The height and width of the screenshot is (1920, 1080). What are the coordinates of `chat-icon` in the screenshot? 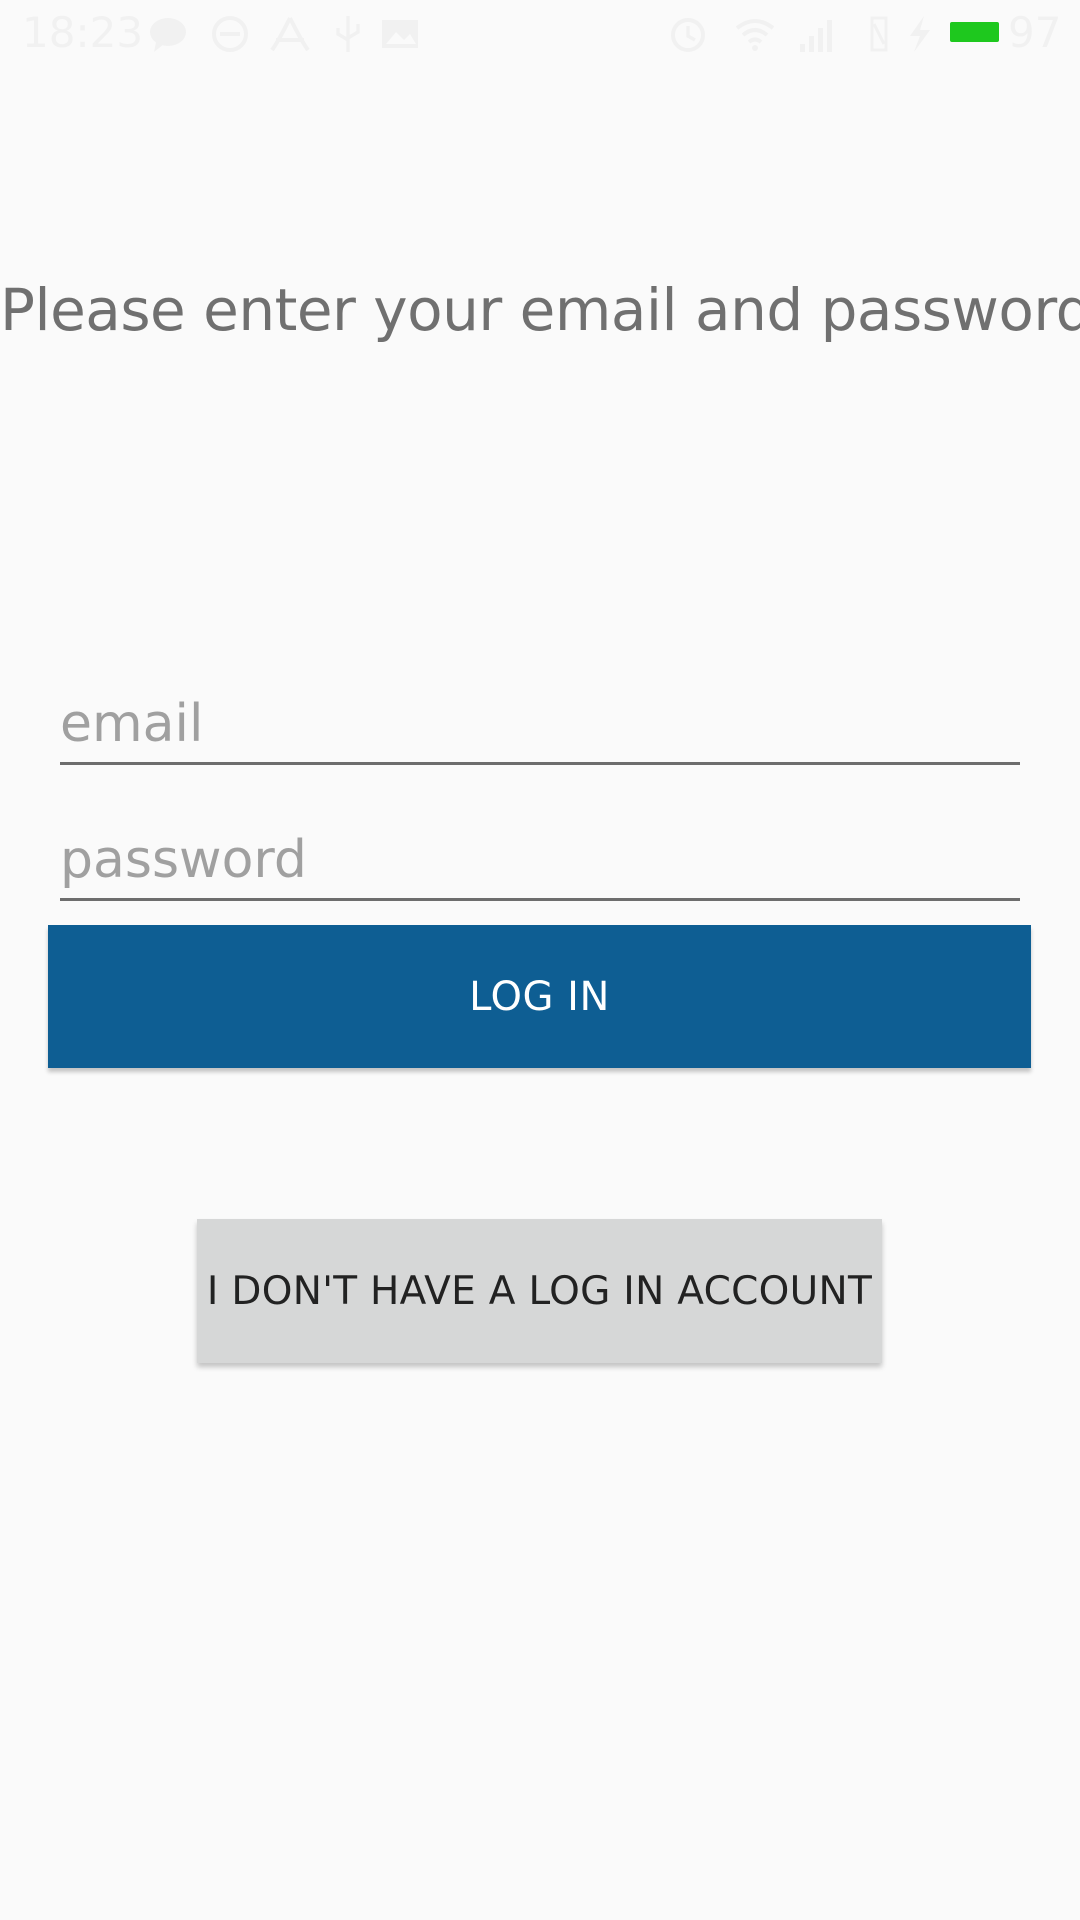 It's located at (168, 34).